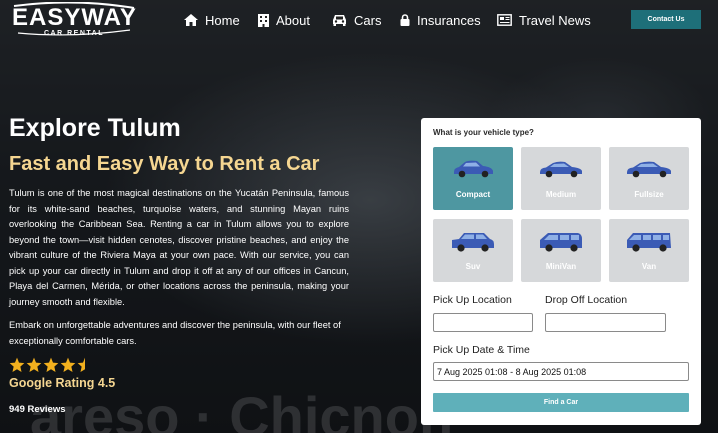 Image resolution: width=718 pixels, height=433 pixels. What do you see at coordinates (649, 242) in the screenshot?
I see `van-icon` at bounding box center [649, 242].